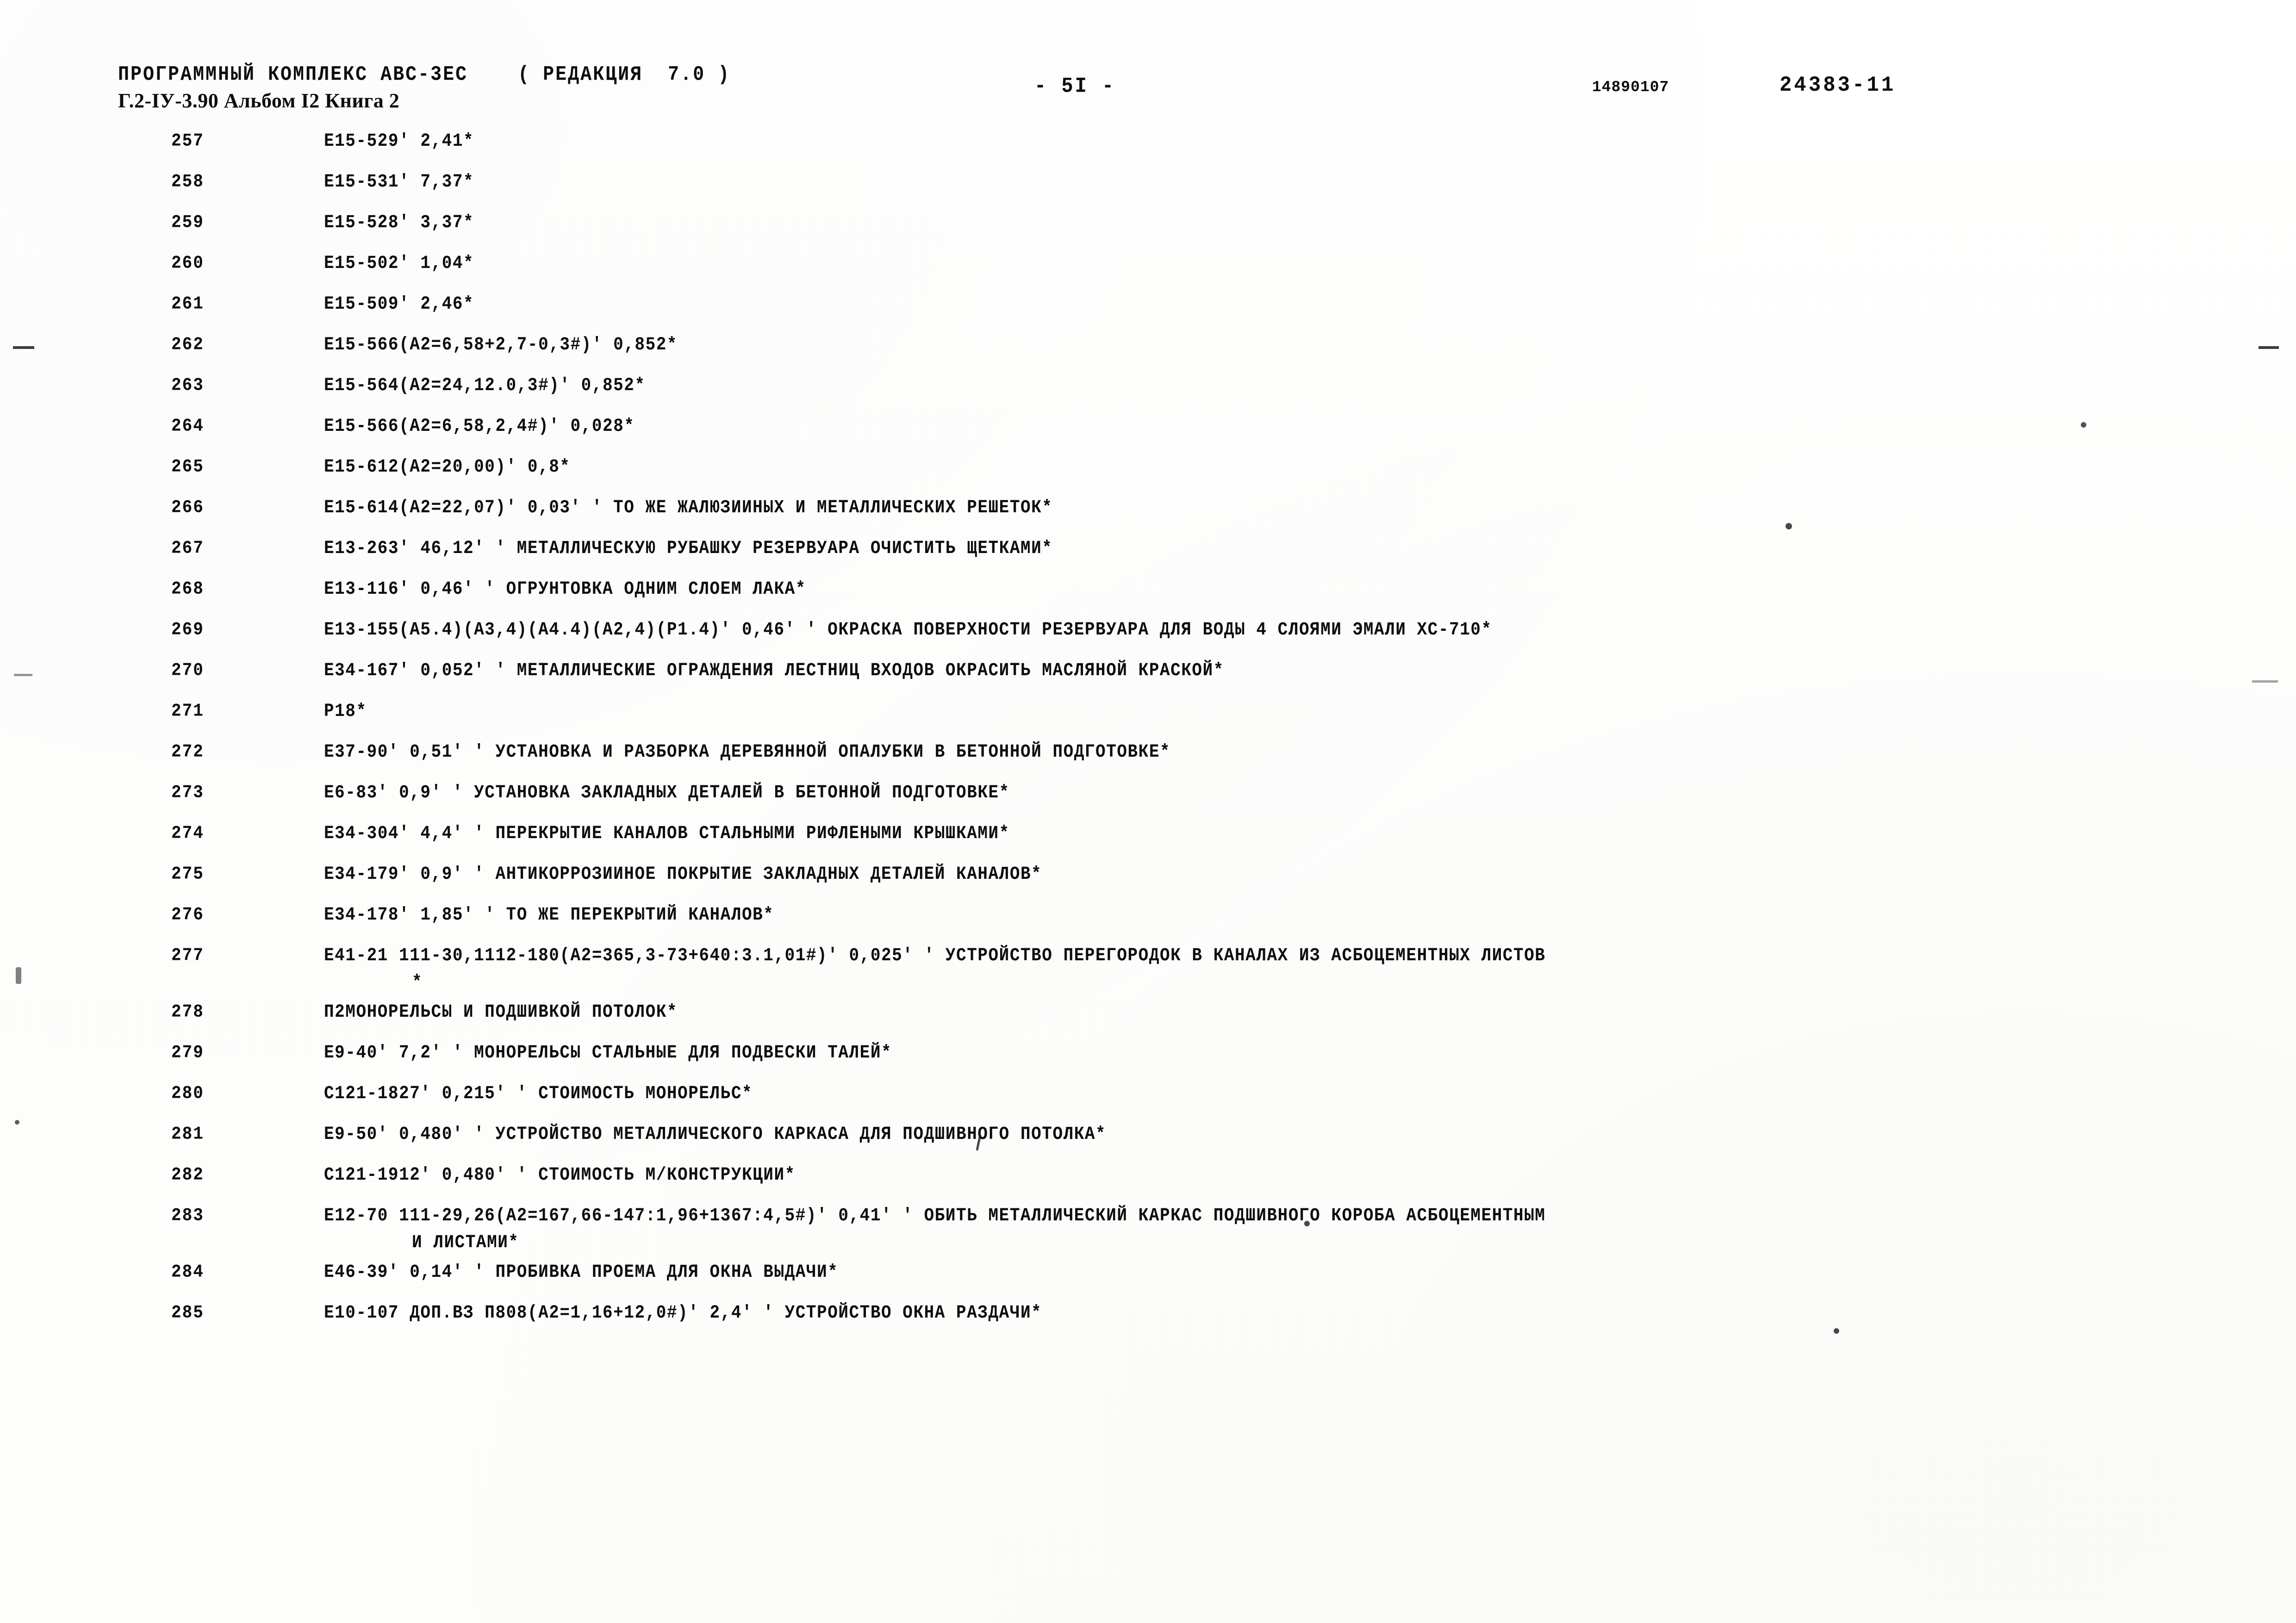  Describe the element at coordinates (187, 141) in the screenshot. I see `row-number: 257` at that location.